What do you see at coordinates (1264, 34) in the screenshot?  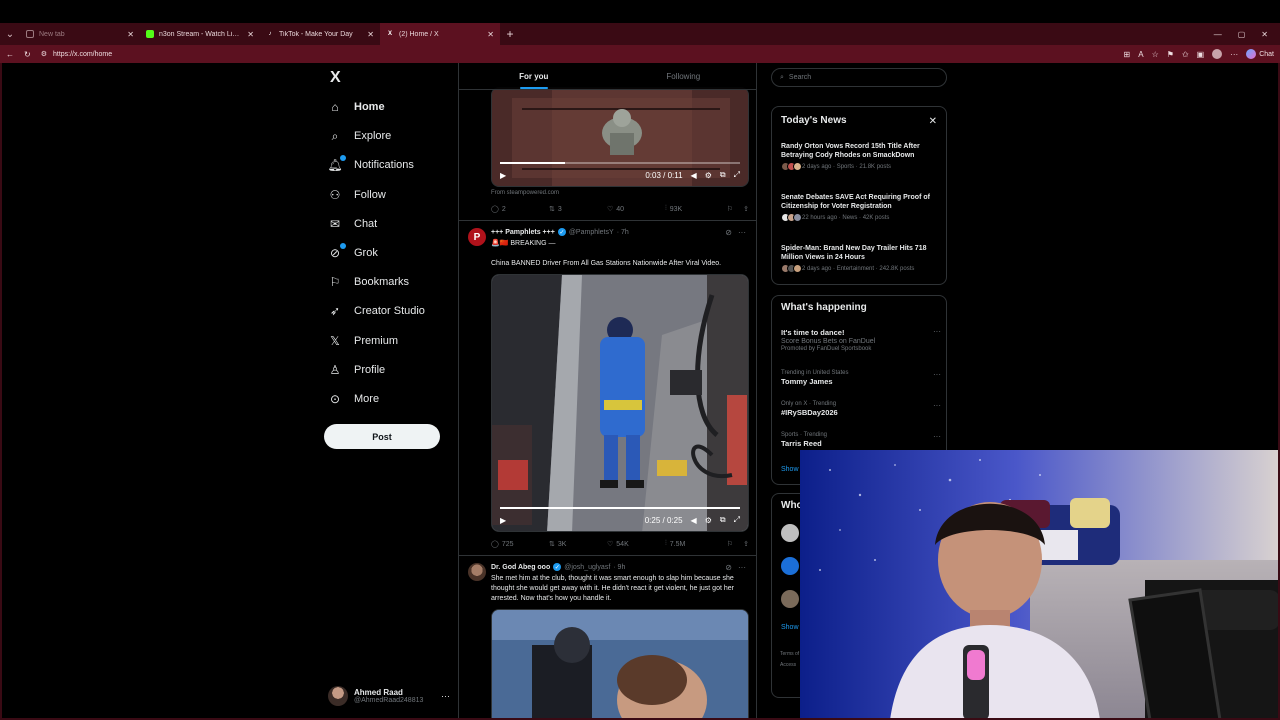 I see `close-window-icon: ✕` at bounding box center [1264, 34].